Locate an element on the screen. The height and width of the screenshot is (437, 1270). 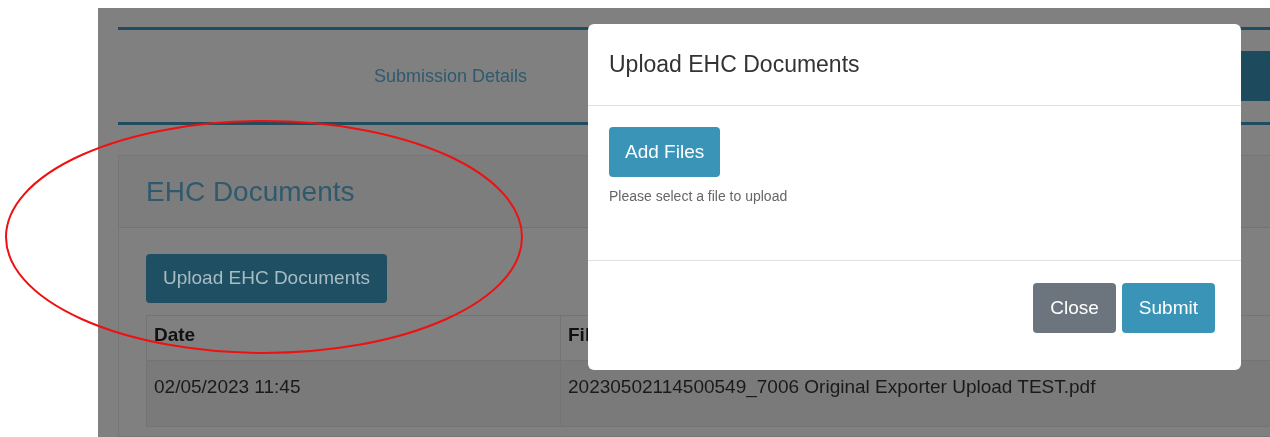
table-cell: 02/05/2023 11:45 is located at coordinates (353, 393).